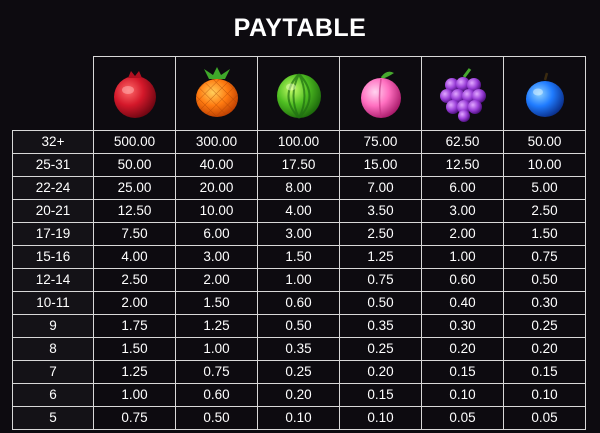 This screenshot has width=600, height=433. I want to click on payout-row: 5 0.75 0.50 0.10 0.10 0.05 0.05, so click(299, 418).